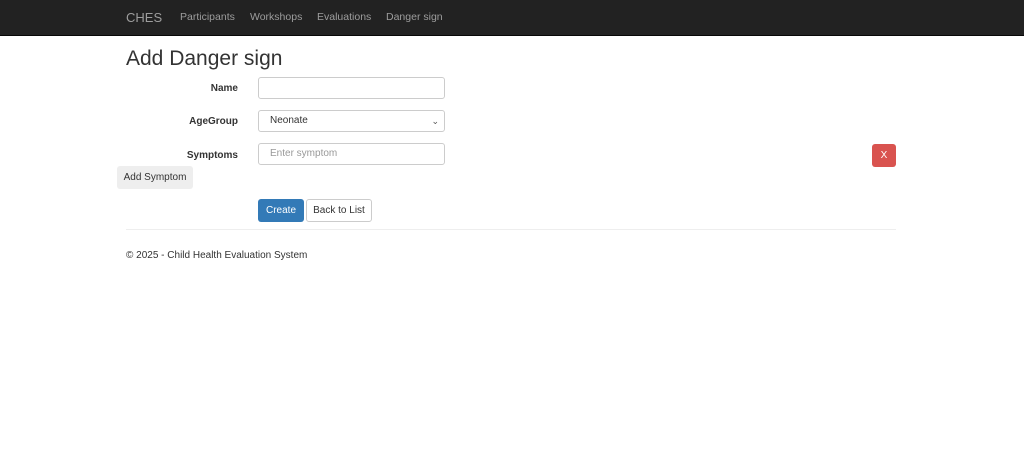 The image size is (1024, 467). What do you see at coordinates (351, 154) in the screenshot?
I see `symptom-input: Enter symptom` at bounding box center [351, 154].